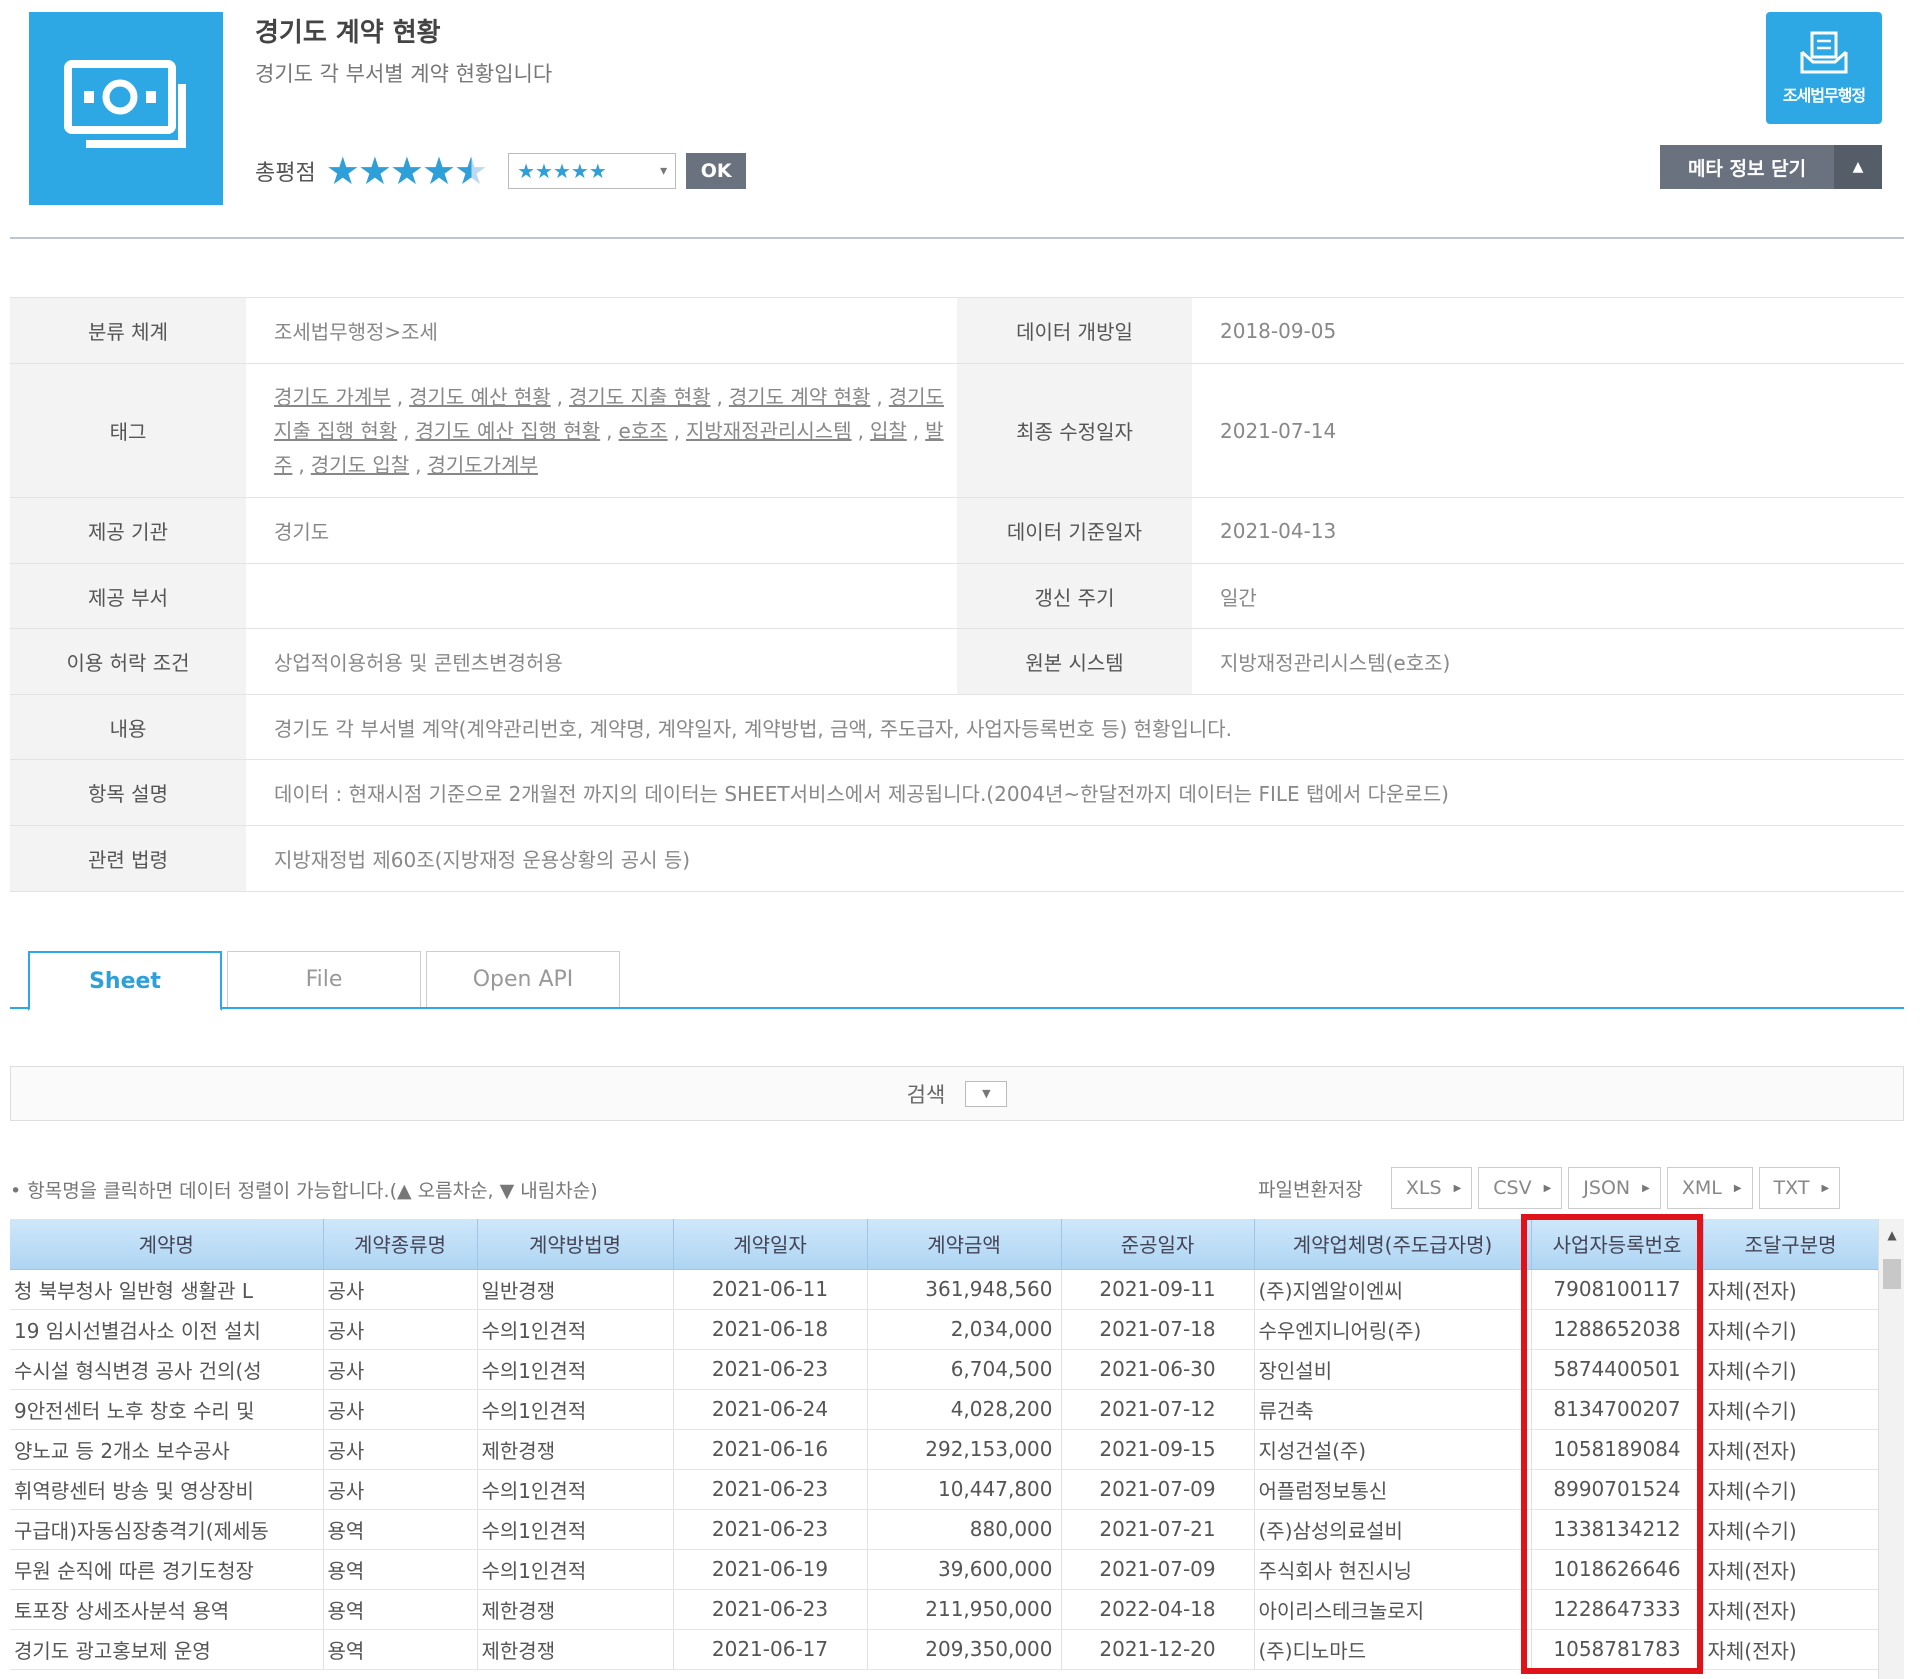 The image size is (1920, 1679). Describe the element at coordinates (332, 397) in the screenshot. I see `tag-link: 경기도 가계부` at that location.